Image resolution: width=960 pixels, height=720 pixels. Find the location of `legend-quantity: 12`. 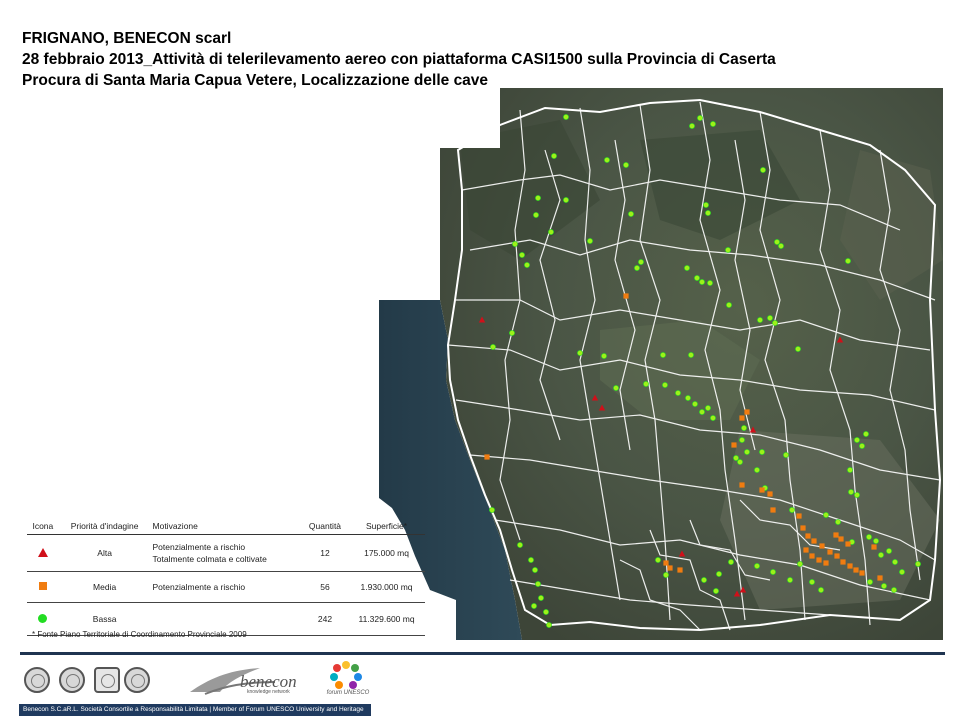

legend-quantity: 12 is located at coordinates (325, 553).